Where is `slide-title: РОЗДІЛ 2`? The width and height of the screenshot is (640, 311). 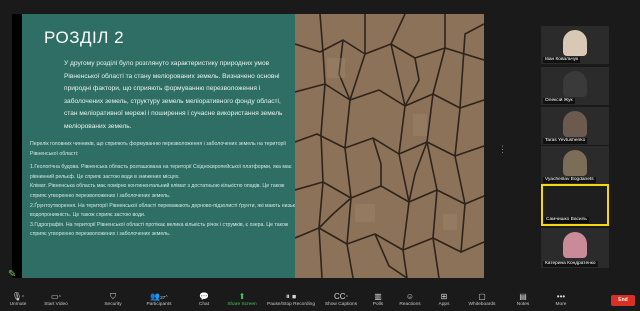 slide-title: РОЗДІЛ 2 is located at coordinates (84, 37).